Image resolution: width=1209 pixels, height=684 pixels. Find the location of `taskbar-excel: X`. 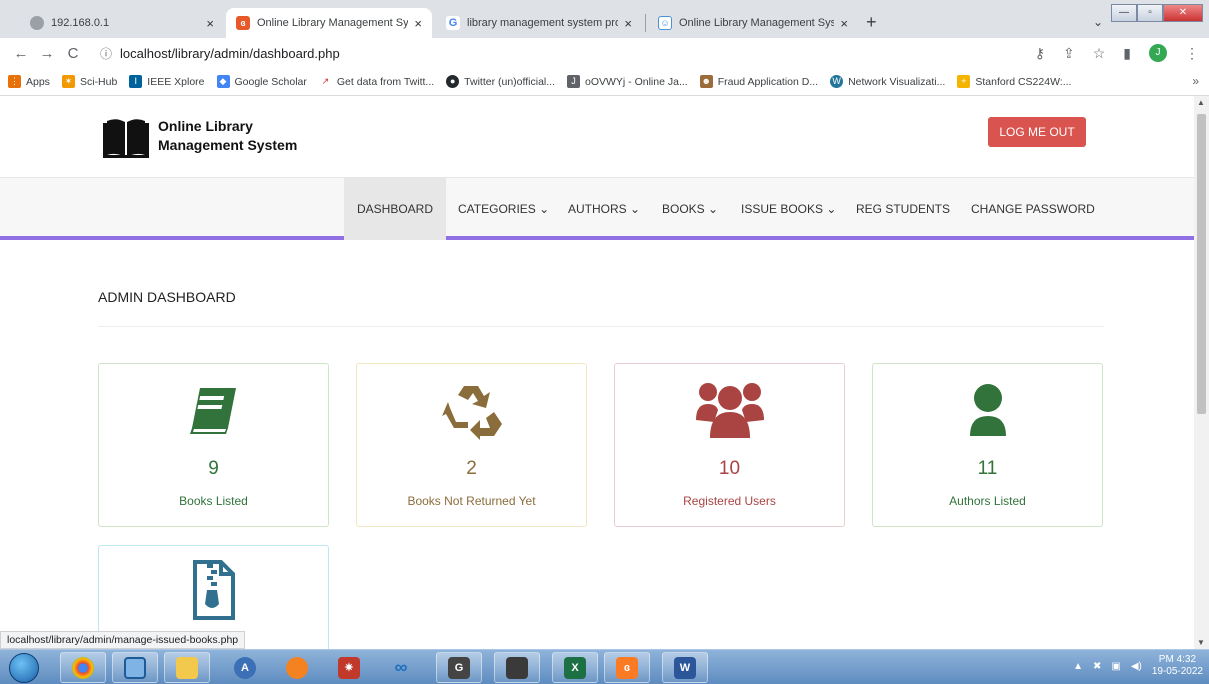

taskbar-excel: X is located at coordinates (575, 667).